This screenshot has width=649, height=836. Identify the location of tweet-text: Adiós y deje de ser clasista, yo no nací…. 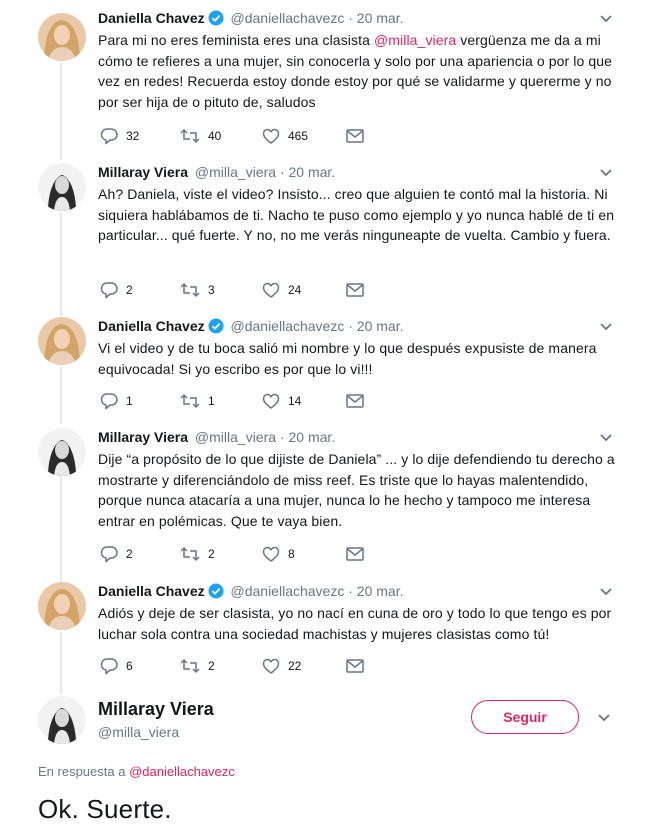
(359, 623).